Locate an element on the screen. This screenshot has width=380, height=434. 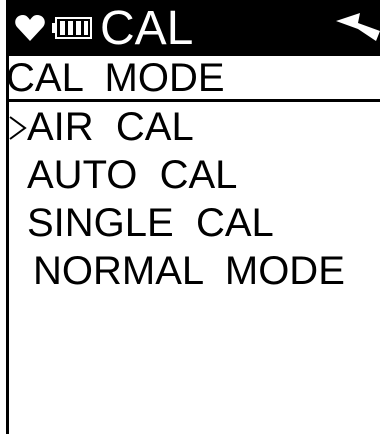
screen-title: CAL is located at coordinates (147, 28).